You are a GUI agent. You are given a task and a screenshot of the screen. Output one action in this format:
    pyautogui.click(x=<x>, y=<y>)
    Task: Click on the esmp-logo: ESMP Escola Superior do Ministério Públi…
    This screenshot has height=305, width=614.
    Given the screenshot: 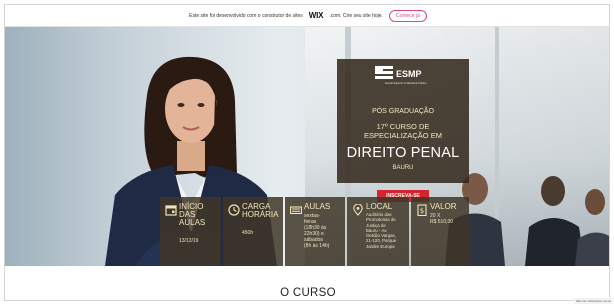 What is the action you would take?
    pyautogui.click(x=405, y=76)
    